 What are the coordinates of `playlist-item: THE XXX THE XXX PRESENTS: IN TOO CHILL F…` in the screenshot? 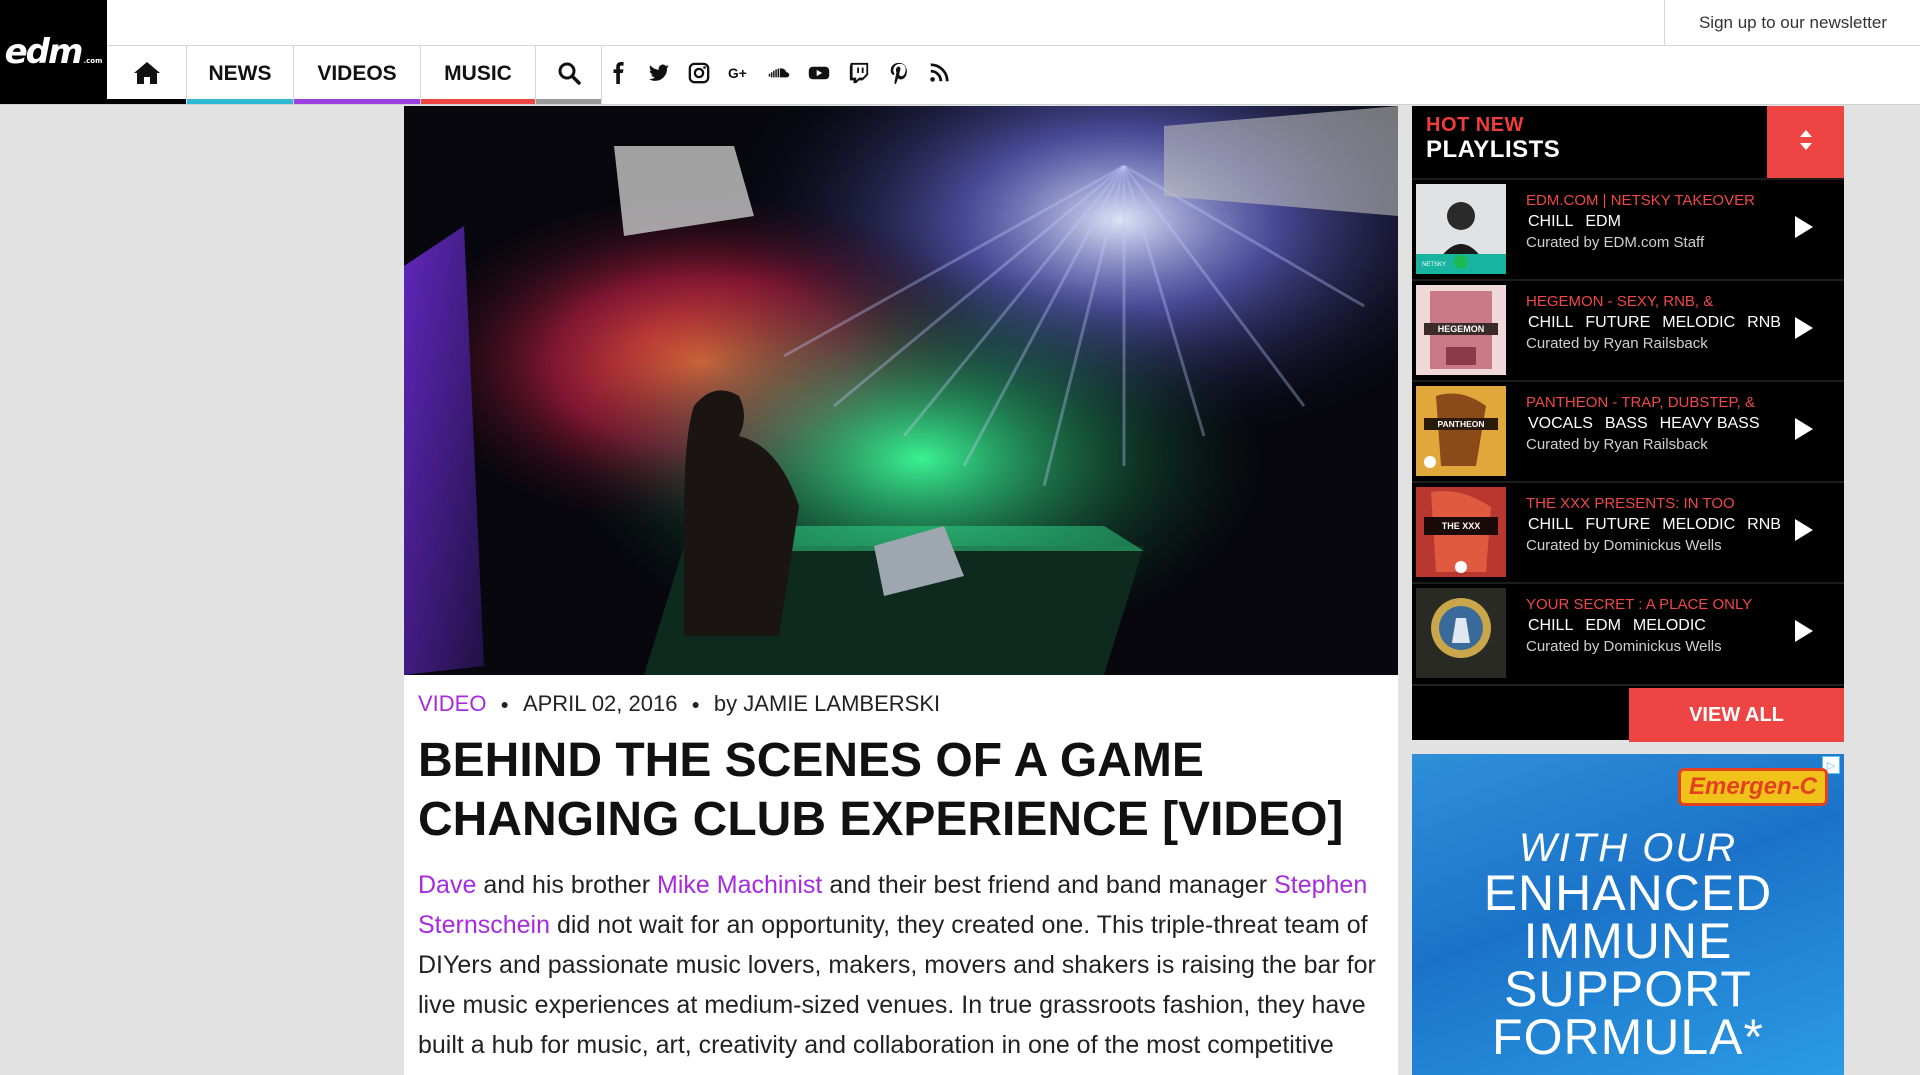 It's located at (1628, 531).